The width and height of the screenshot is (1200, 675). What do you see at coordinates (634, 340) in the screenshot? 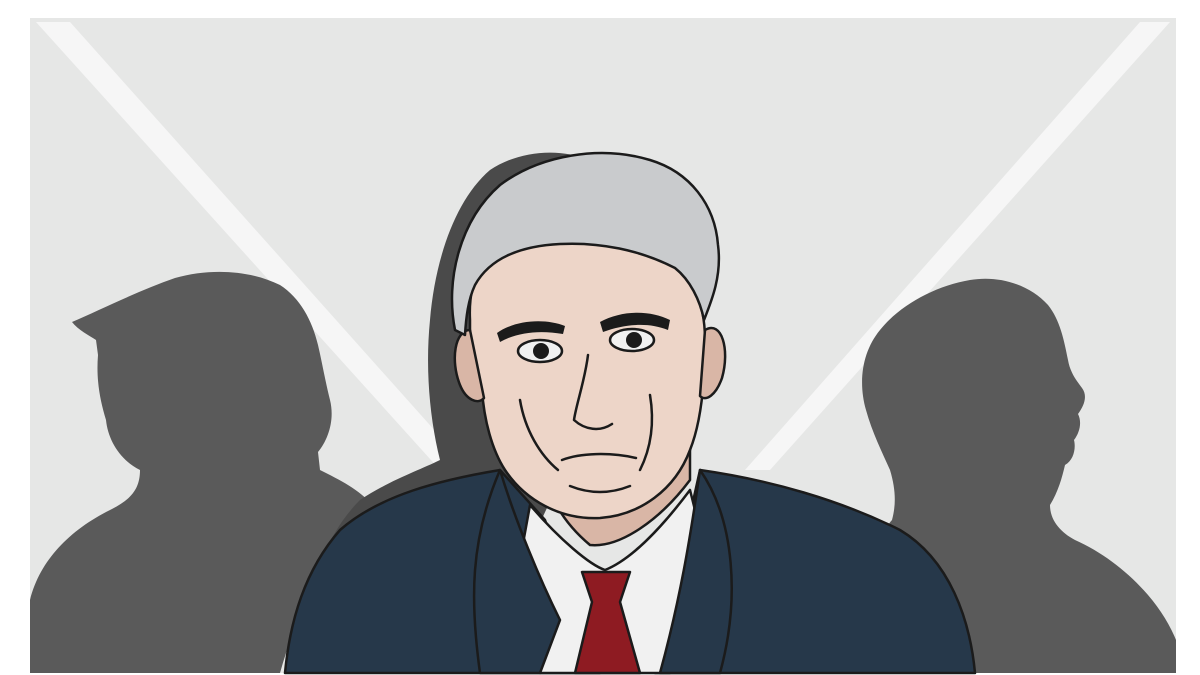
I see `right-iris` at bounding box center [634, 340].